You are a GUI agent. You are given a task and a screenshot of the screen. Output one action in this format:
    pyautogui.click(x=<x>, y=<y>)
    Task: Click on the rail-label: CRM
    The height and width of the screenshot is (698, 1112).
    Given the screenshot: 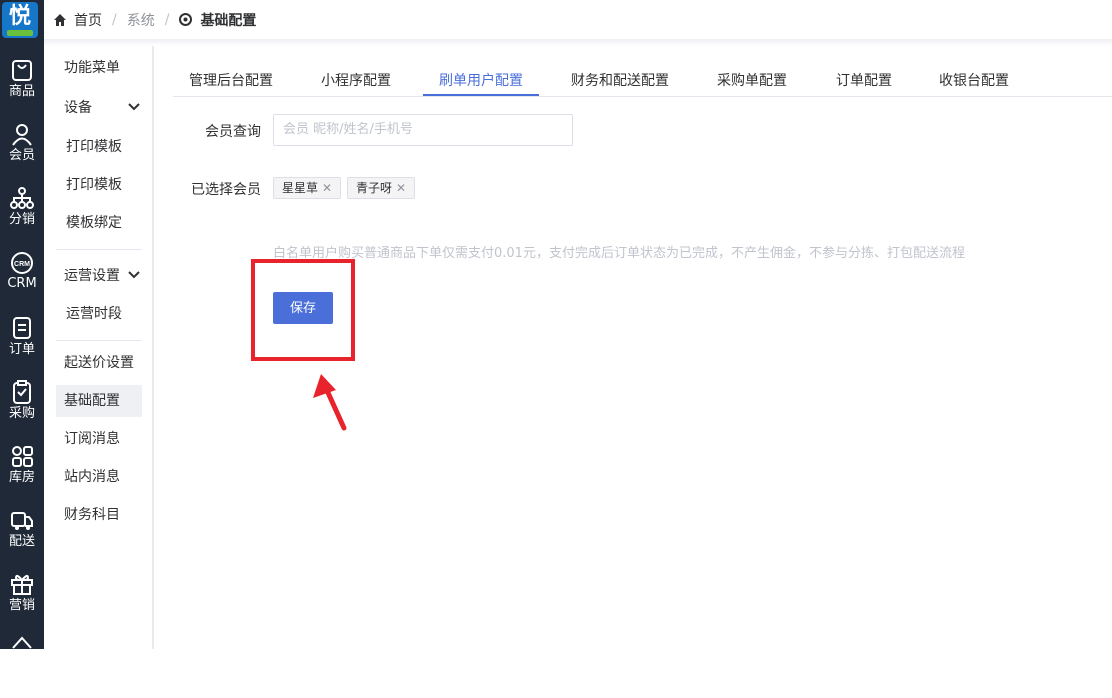 What is the action you would take?
    pyautogui.click(x=22, y=283)
    